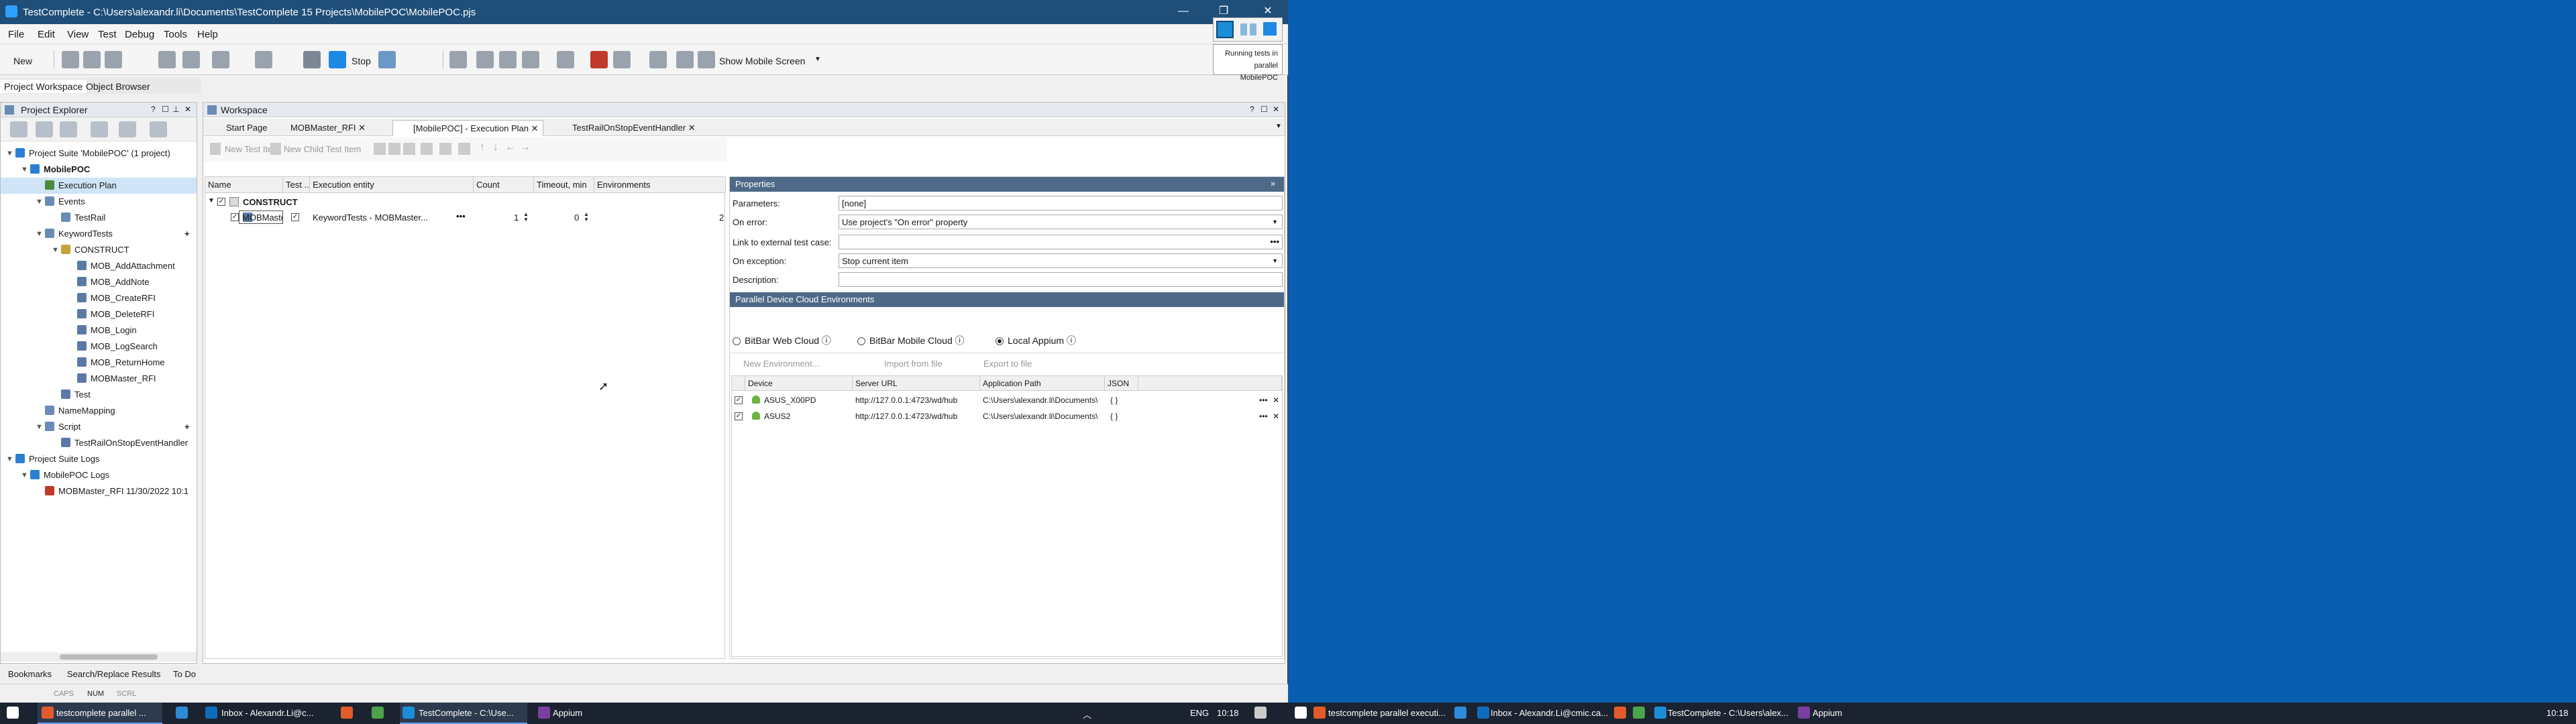 This screenshot has width=2576, height=724. I want to click on inspect-icon, so click(622, 59).